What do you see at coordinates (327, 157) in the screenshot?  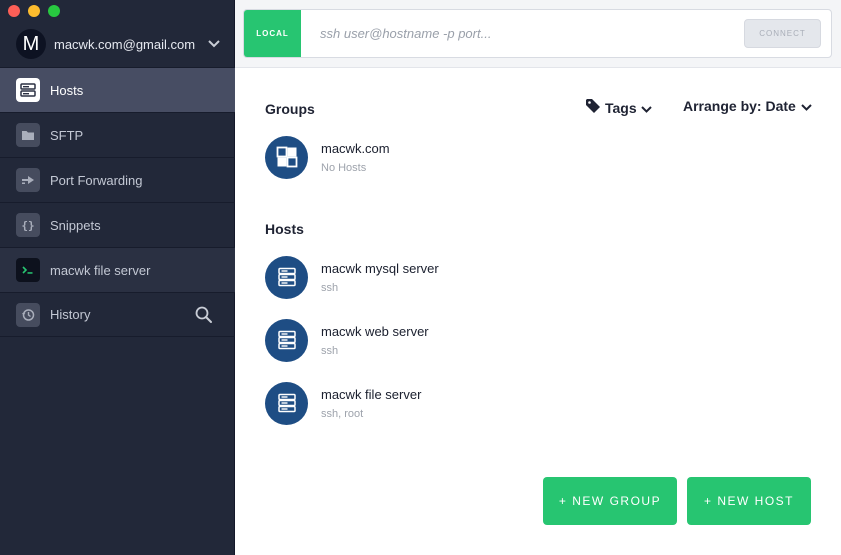 I see `group-item: macwk.com No Hosts` at bounding box center [327, 157].